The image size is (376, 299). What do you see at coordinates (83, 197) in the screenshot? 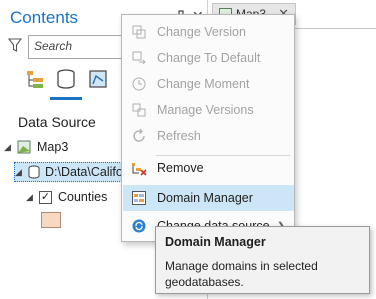
I see `layer-name: Counties` at bounding box center [83, 197].